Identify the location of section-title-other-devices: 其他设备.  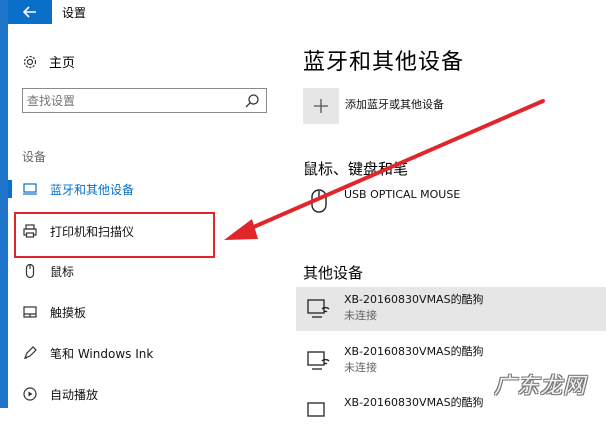
(333, 273).